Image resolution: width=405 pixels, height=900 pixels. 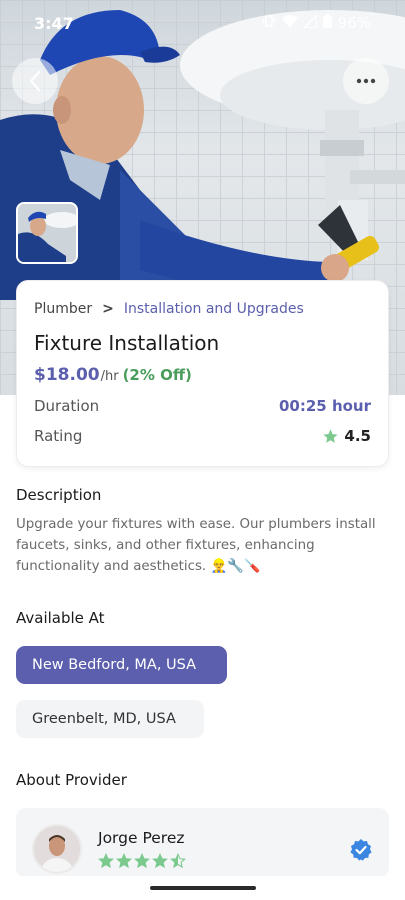 What do you see at coordinates (202, 24) in the screenshot?
I see `status-bar: 3:47 96%` at bounding box center [202, 24].